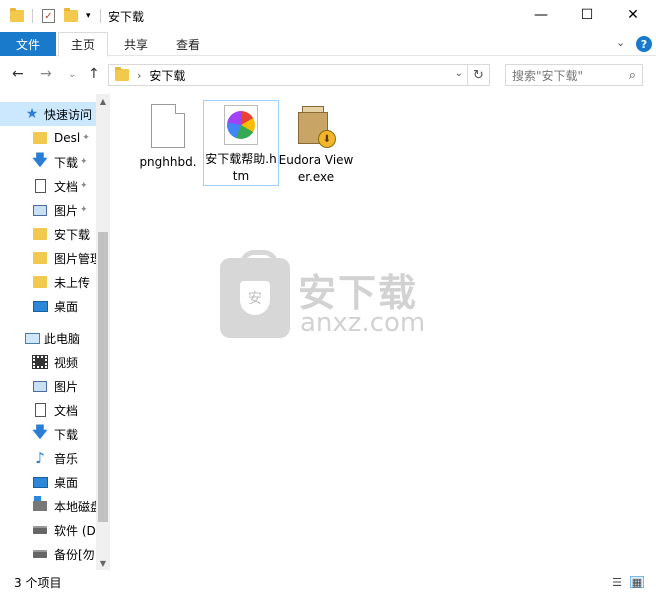 The width and height of the screenshot is (656, 595). I want to click on sidebar-item-software-drive: 软件 (D, so click(48, 530).